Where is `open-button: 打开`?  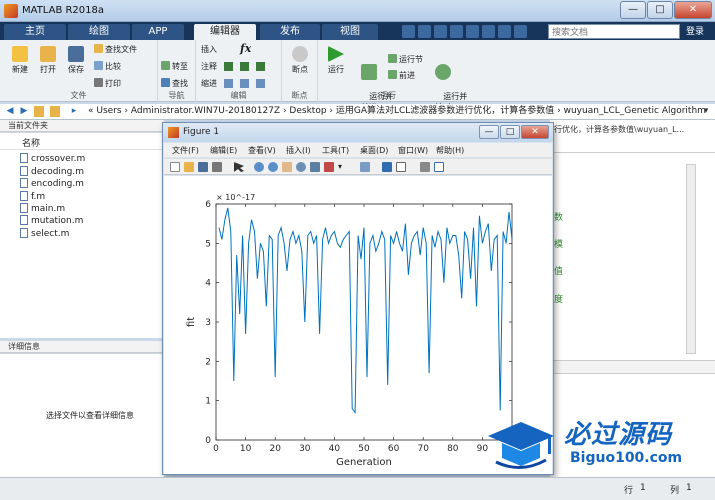
open-button: 打开 is located at coordinates (48, 60).